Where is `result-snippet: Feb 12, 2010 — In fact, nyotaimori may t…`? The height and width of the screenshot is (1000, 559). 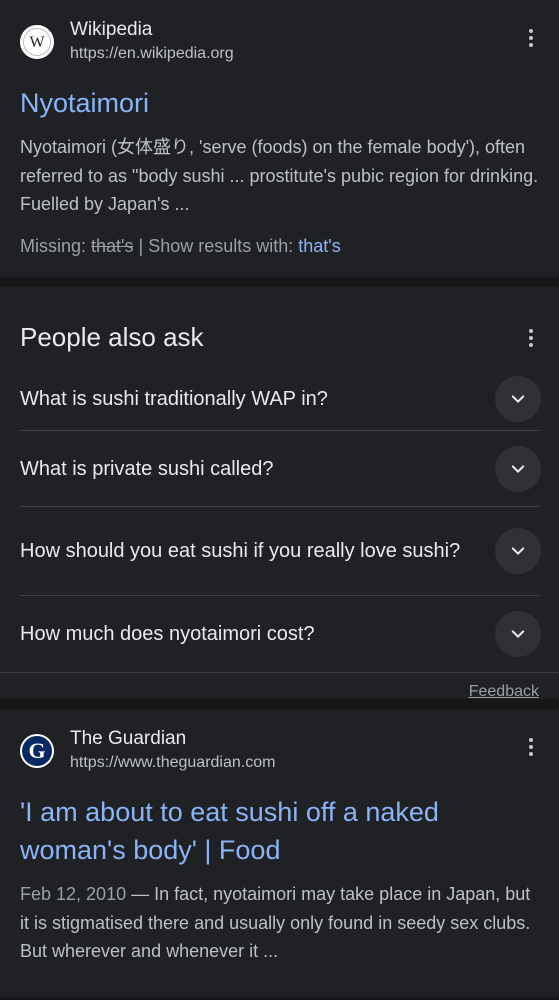 result-snippet: Feb 12, 2010 — In fact, nyotaimori may t… is located at coordinates (279, 923).